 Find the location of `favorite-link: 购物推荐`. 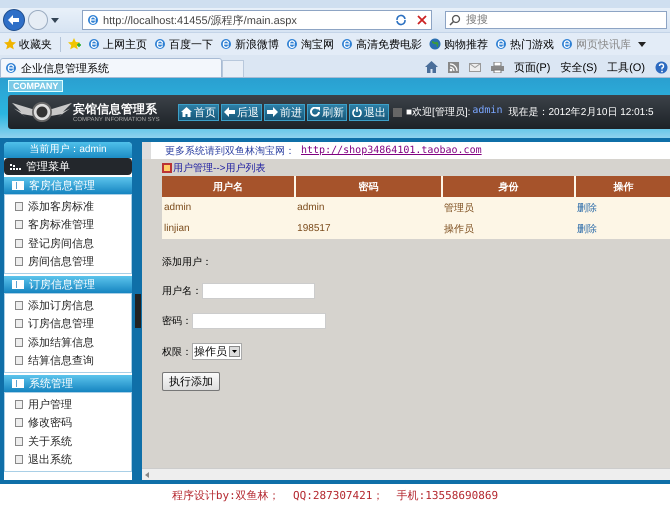

favorite-link: 购物推荐 is located at coordinates (458, 44).